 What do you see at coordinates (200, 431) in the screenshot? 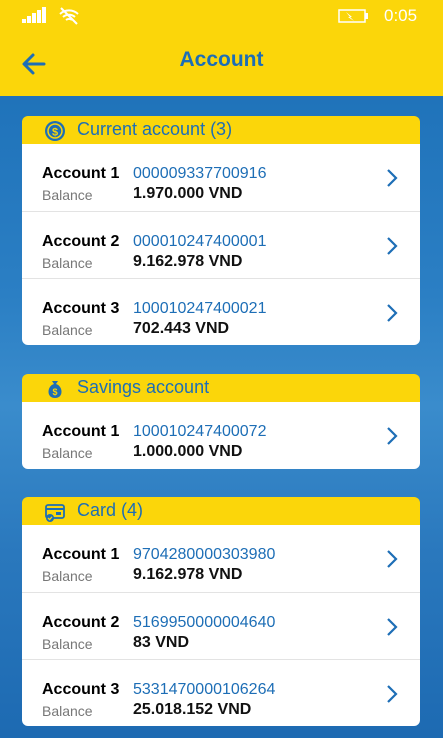
I see `account-number: 100010247400072` at bounding box center [200, 431].